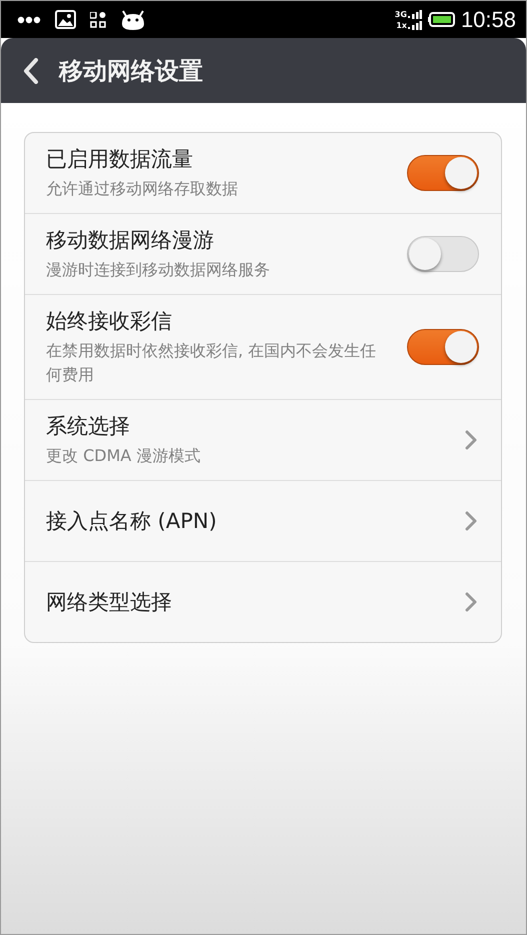 The image size is (527, 935). What do you see at coordinates (488, 19) in the screenshot?
I see `clock: 10:58` at bounding box center [488, 19].